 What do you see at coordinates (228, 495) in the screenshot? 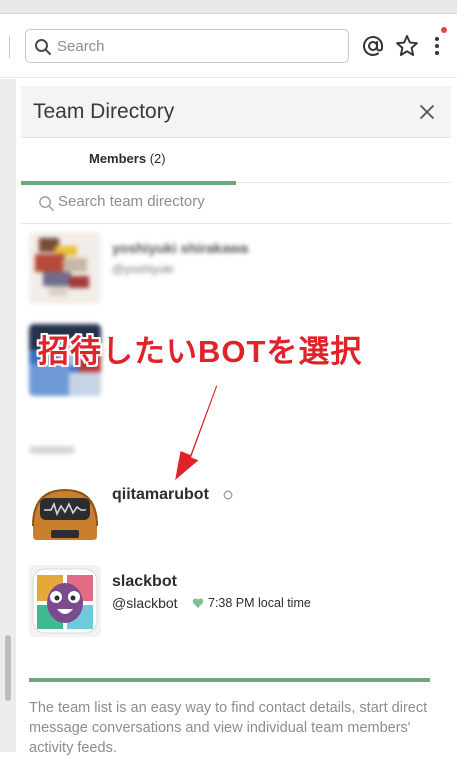
I see `away-status-icon` at bounding box center [228, 495].